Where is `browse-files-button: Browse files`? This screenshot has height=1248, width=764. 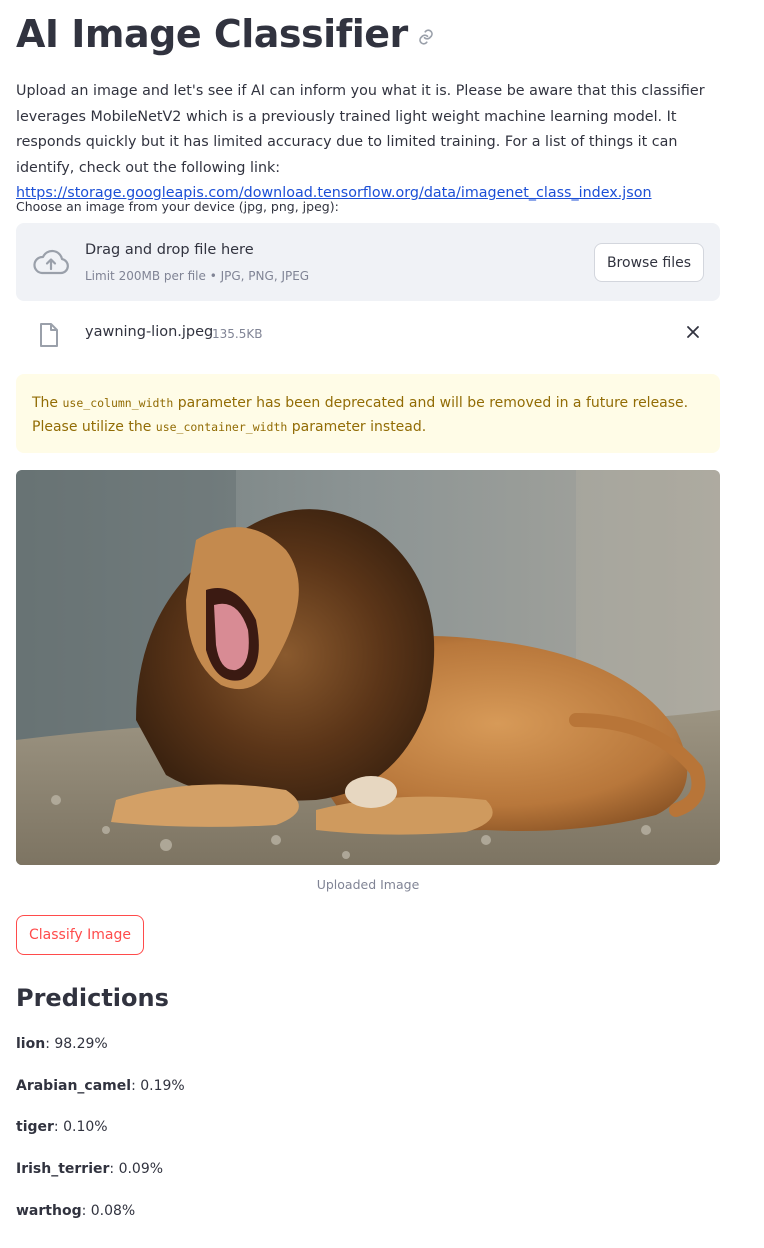
browse-files-button: Browse files is located at coordinates (648, 262).